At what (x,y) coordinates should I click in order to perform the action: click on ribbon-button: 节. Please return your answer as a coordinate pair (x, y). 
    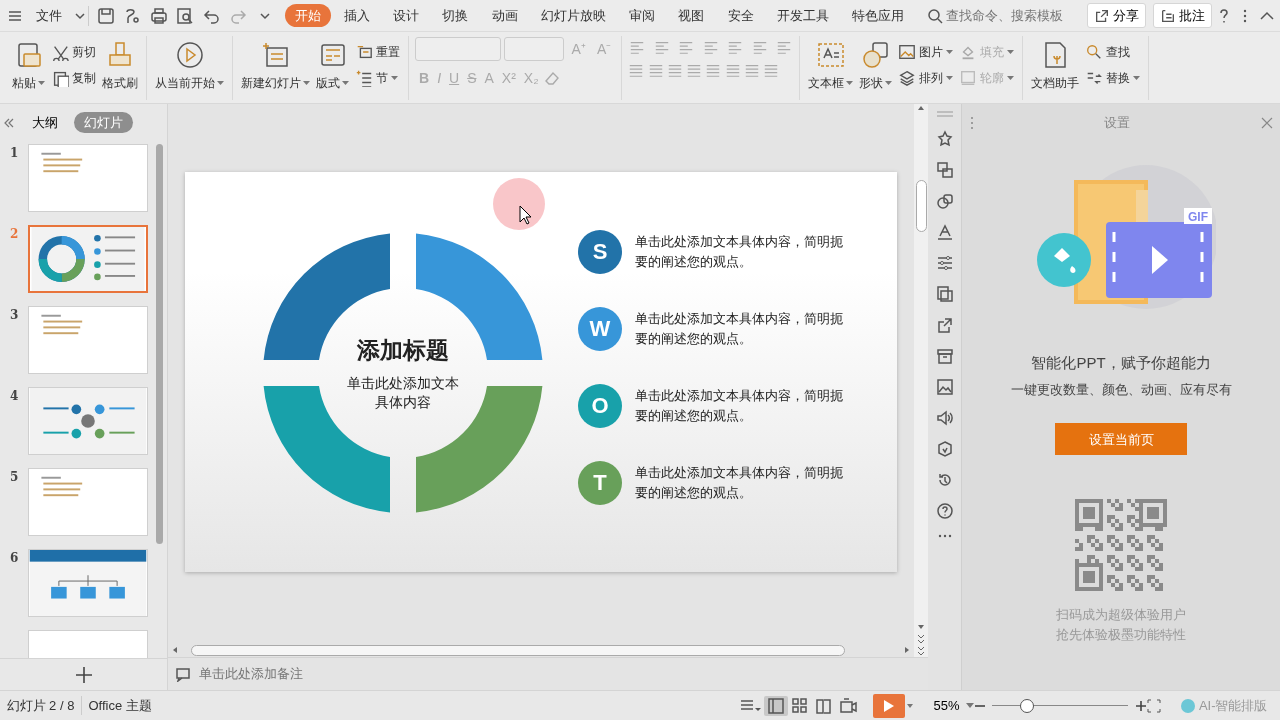
    Looking at the image, I should click on (377, 78).